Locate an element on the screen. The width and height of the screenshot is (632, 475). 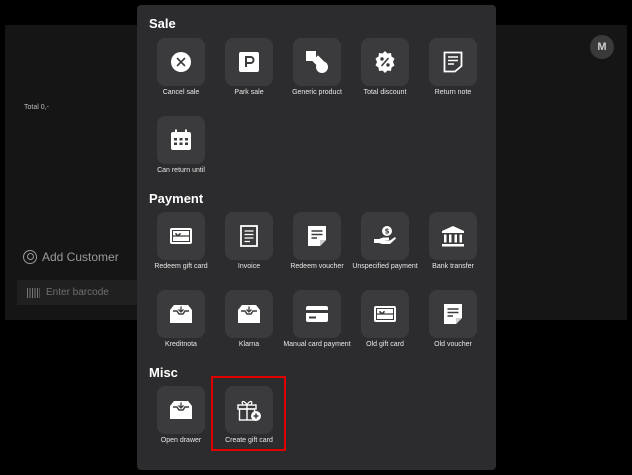
park-sale-button: Park sale is located at coordinates (249, 67).